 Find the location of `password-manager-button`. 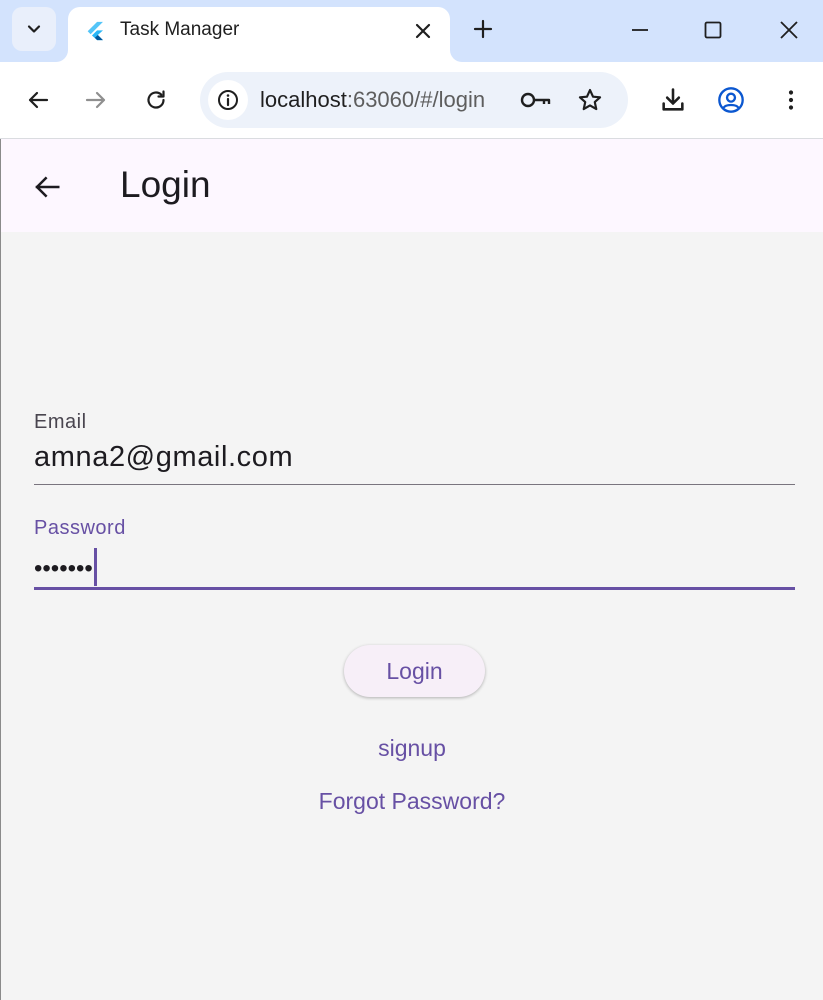

password-manager-button is located at coordinates (536, 100).